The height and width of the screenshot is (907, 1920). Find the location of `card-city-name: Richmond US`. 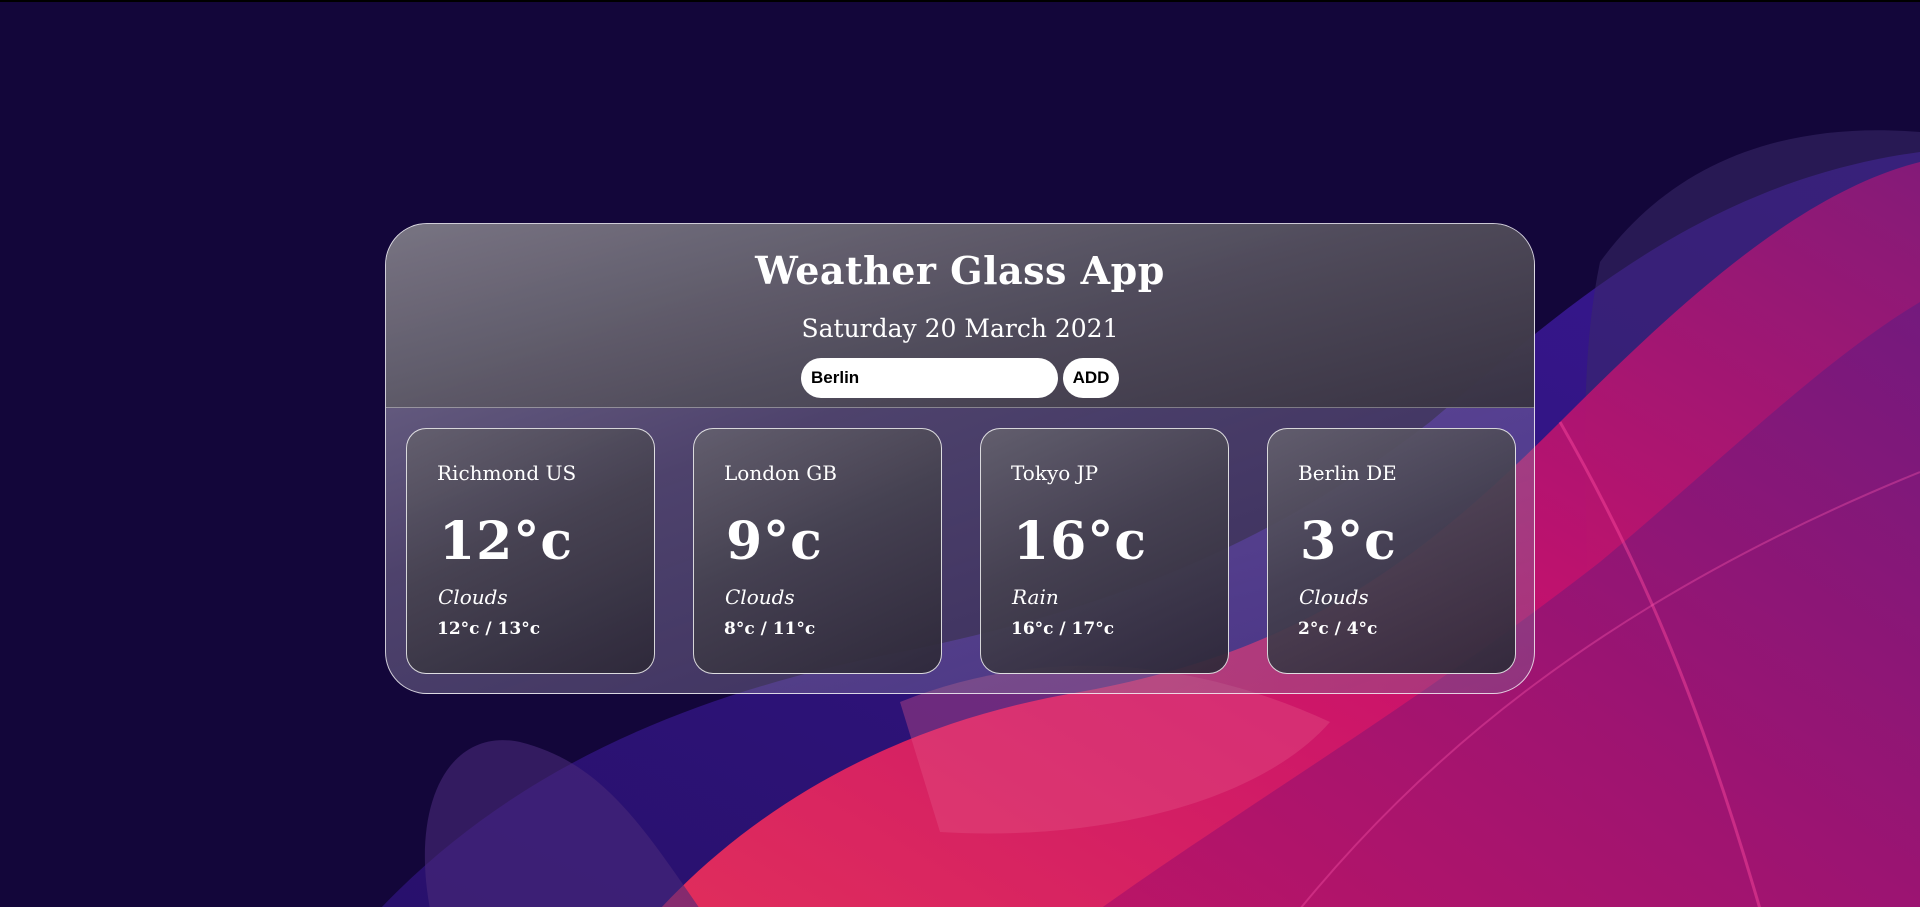

card-city-name: Richmond US is located at coordinates (507, 473).